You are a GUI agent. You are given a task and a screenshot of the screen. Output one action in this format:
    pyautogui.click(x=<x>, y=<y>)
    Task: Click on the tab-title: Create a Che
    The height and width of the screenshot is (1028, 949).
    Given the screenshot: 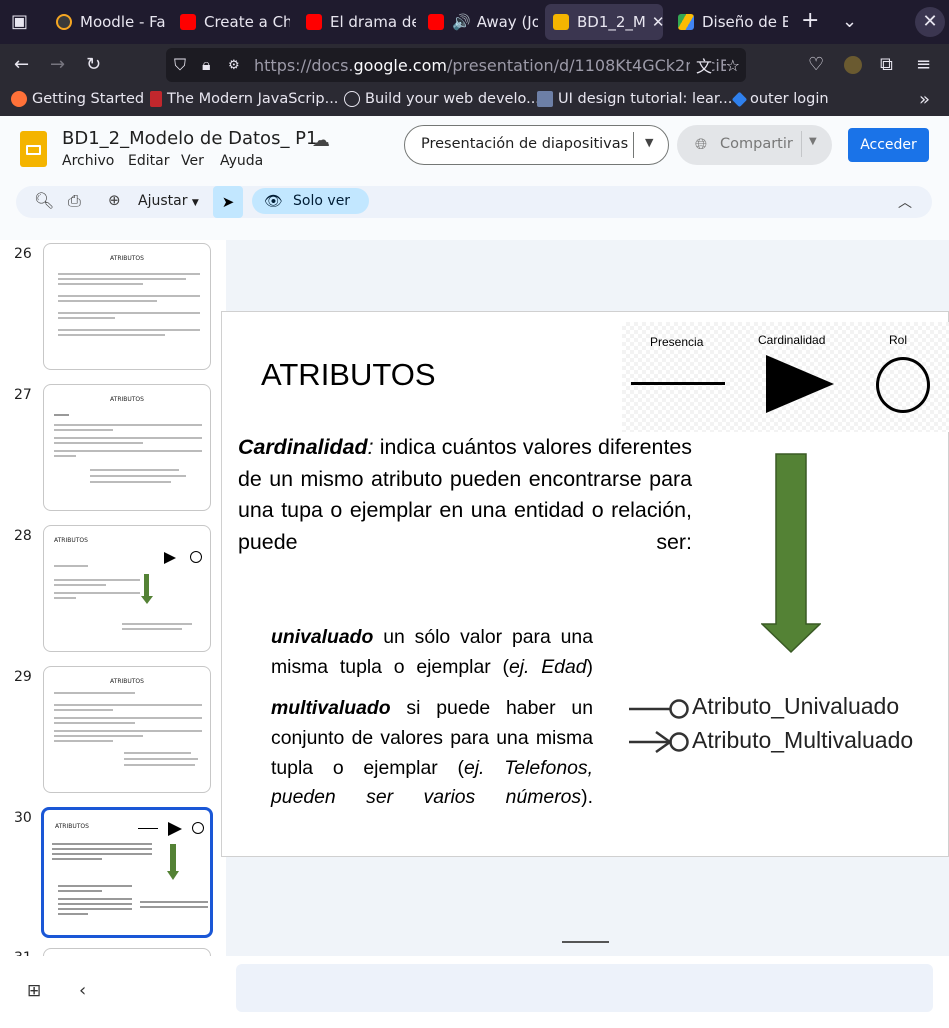 What is the action you would take?
    pyautogui.click(x=247, y=22)
    